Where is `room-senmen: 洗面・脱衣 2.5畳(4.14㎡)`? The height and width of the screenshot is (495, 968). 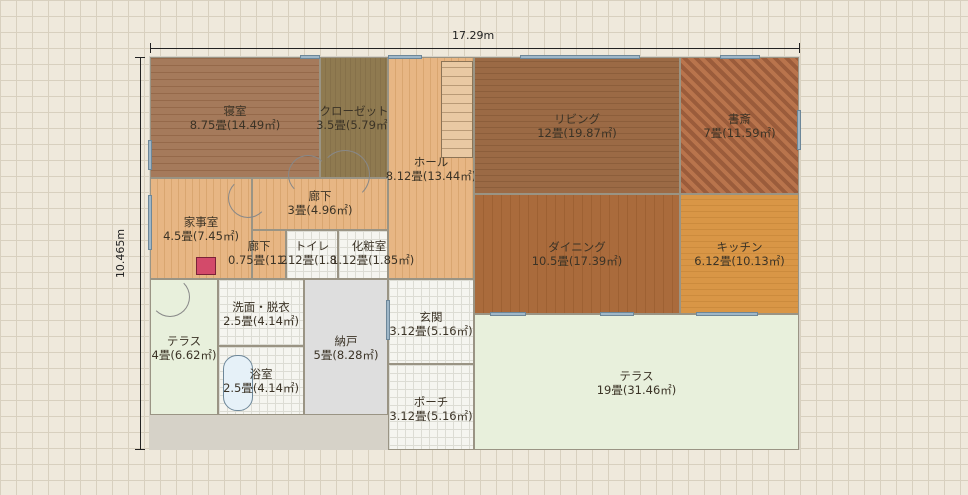
room-senmen: 洗面・脱衣 2.5畳(4.14㎡) is located at coordinates (261, 312).